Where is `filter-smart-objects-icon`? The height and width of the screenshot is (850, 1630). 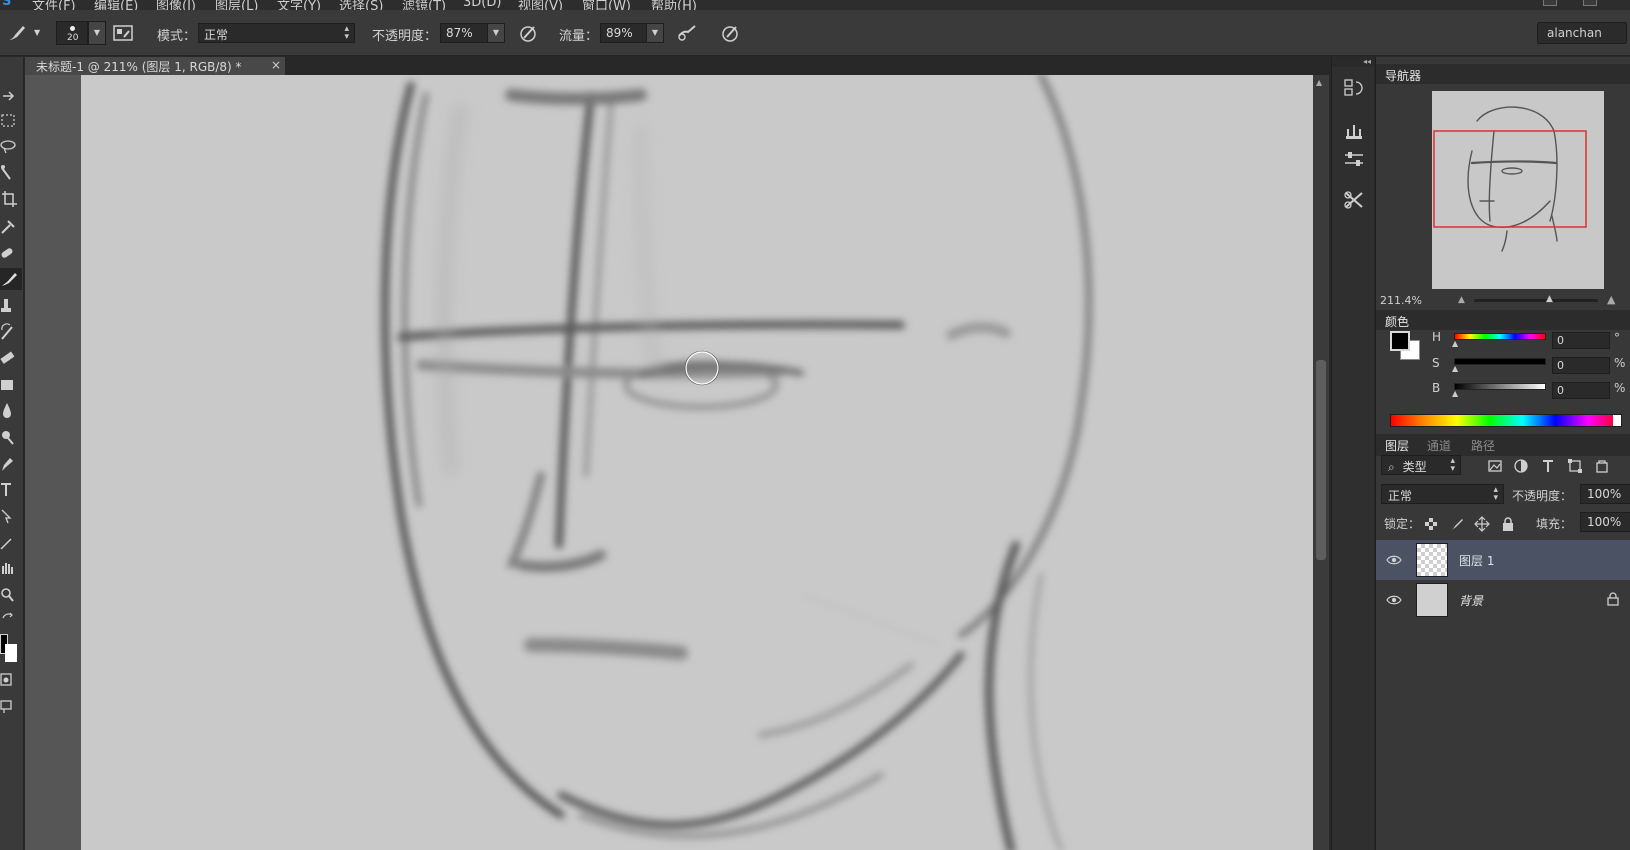
filter-smart-objects-icon is located at coordinates (1602, 466).